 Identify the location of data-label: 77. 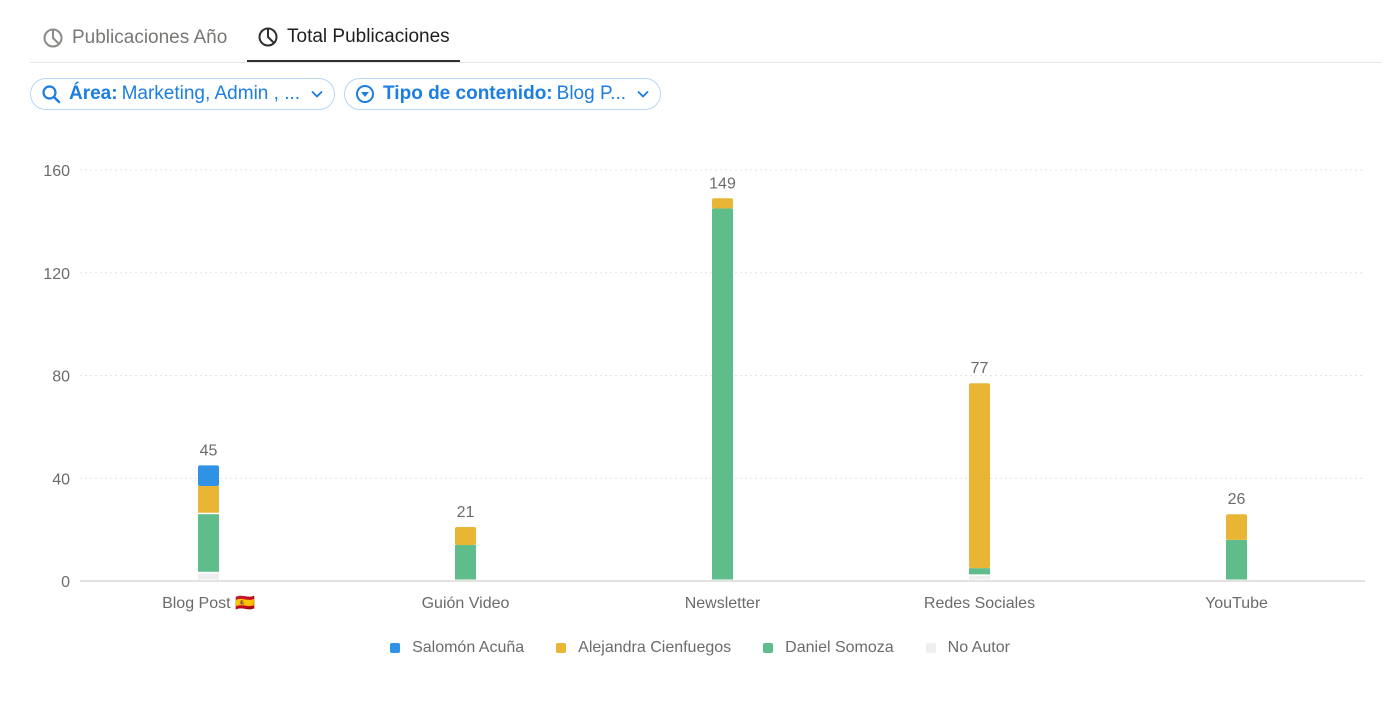
(980, 368).